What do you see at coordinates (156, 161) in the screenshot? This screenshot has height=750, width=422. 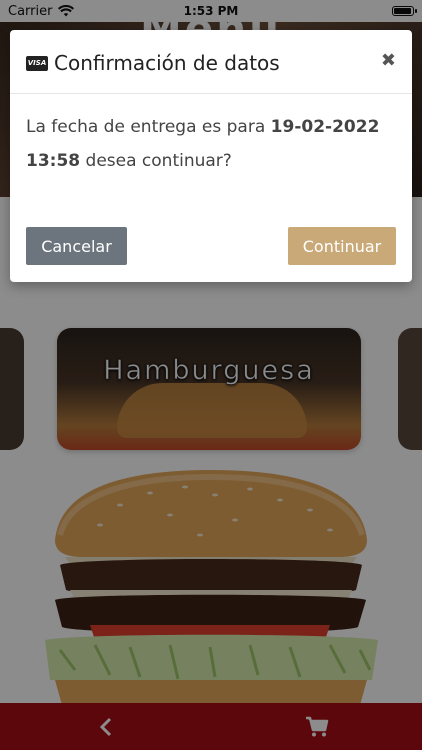 I see `message-suffix: desea continuar?` at bounding box center [156, 161].